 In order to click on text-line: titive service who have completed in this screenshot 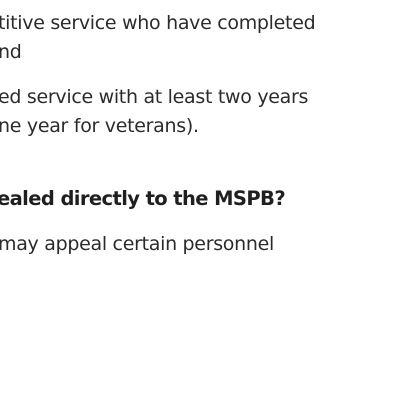, I will do `click(158, 23)`.